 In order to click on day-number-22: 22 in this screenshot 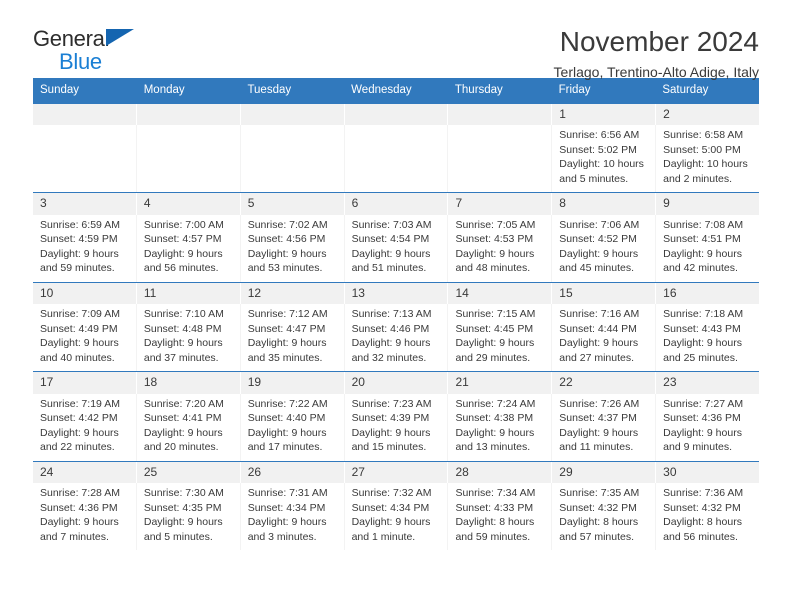, I will do `click(604, 383)`.